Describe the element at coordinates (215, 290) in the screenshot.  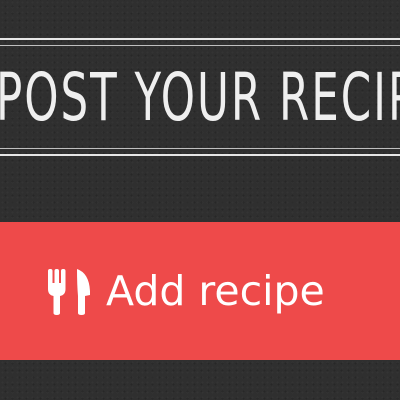
I see `add-recipe-label: Add recipe` at that location.